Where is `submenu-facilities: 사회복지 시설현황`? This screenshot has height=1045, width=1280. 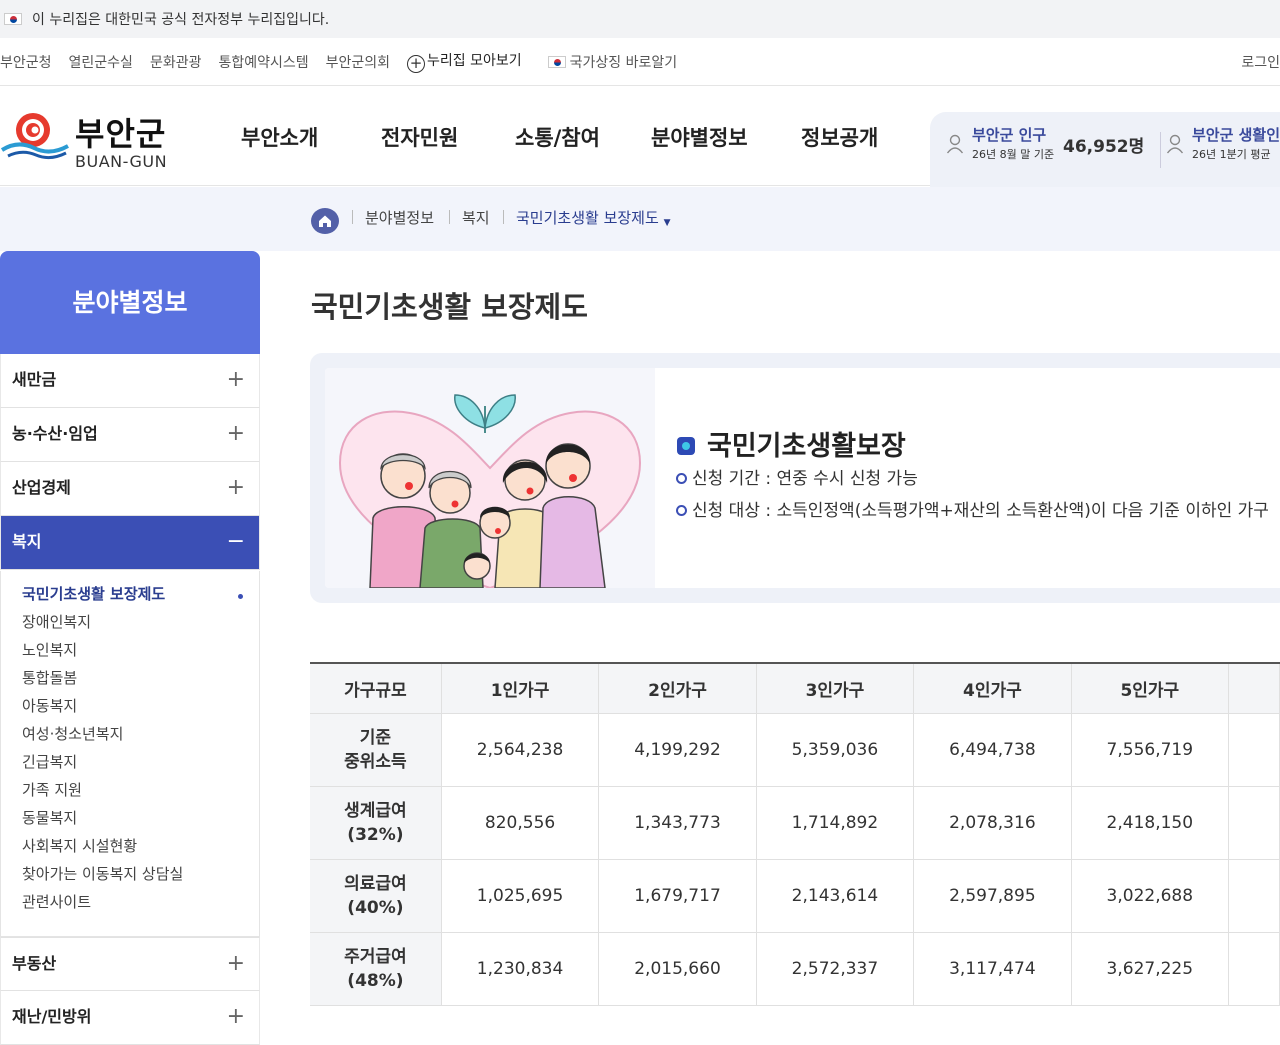 submenu-facilities: 사회복지 시설현황 is located at coordinates (130, 846).